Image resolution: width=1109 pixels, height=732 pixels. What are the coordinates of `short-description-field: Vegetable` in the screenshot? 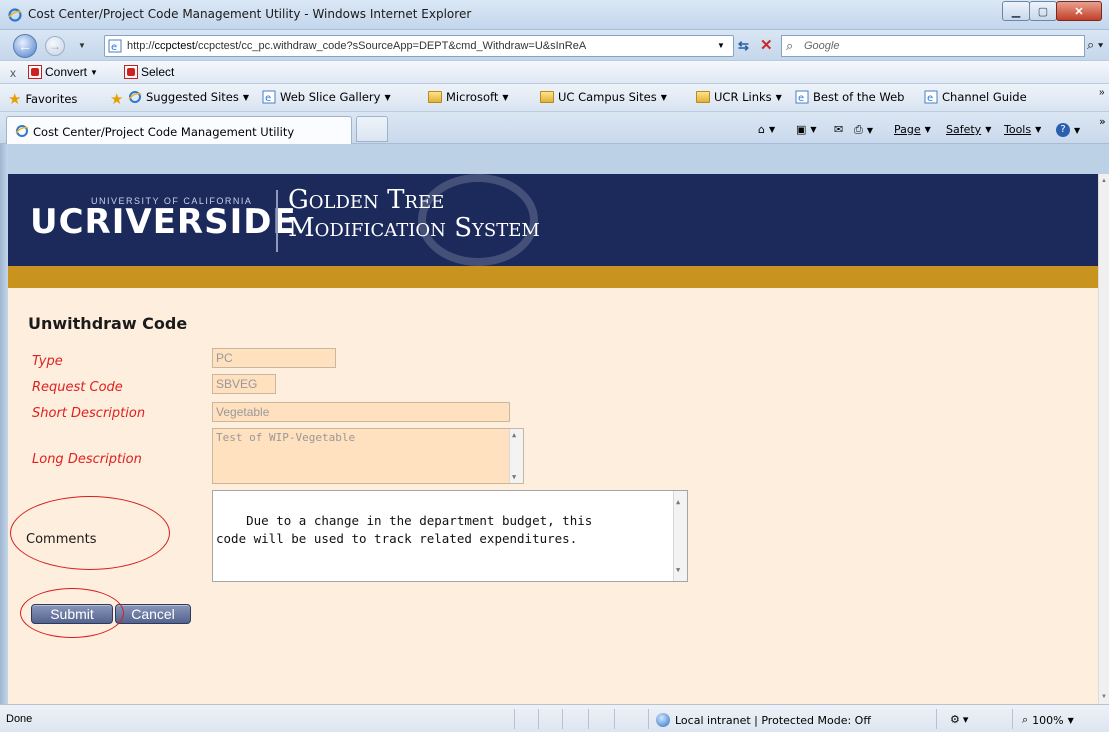 It's located at (361, 412).